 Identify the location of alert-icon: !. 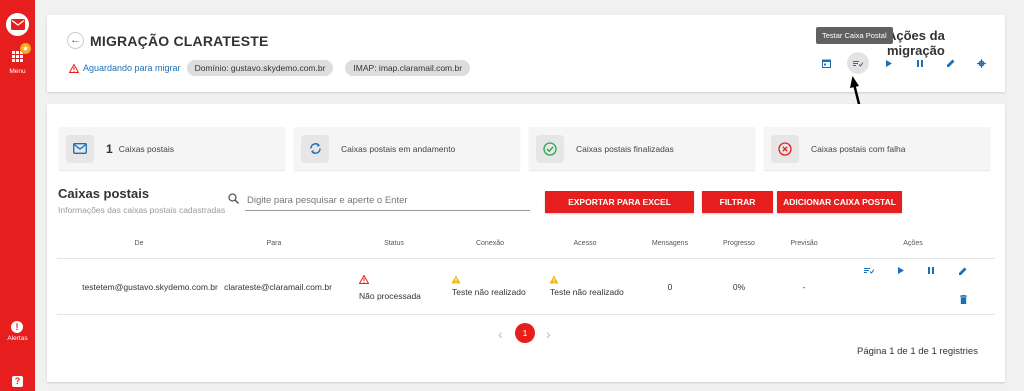
(17, 327).